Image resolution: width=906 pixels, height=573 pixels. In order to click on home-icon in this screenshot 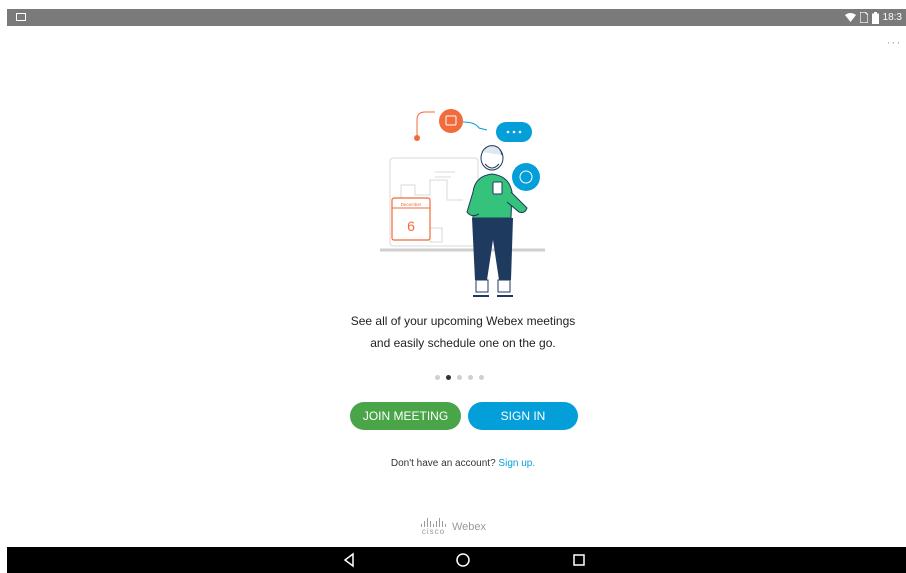, I will do `click(463, 560)`.